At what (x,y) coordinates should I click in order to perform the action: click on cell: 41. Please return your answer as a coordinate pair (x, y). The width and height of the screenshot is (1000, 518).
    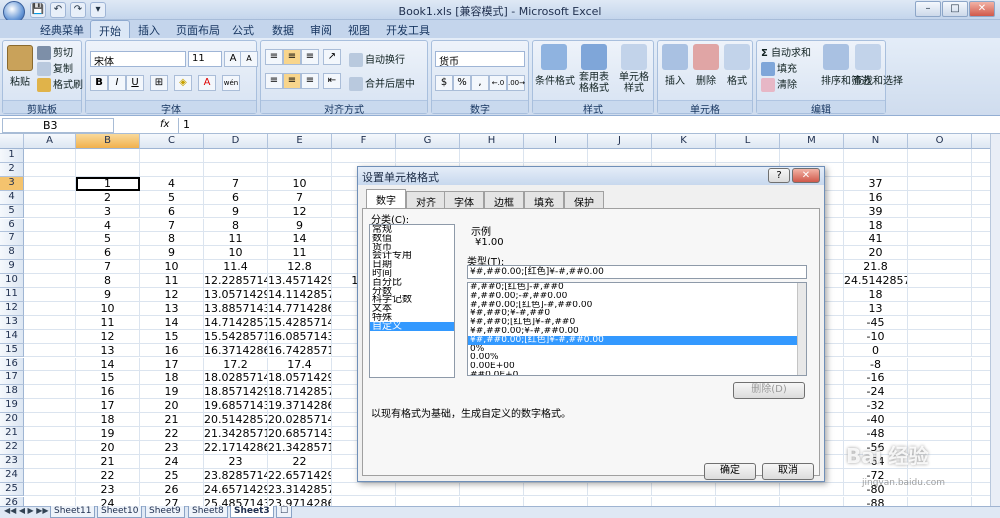
    Looking at the image, I should click on (876, 239).